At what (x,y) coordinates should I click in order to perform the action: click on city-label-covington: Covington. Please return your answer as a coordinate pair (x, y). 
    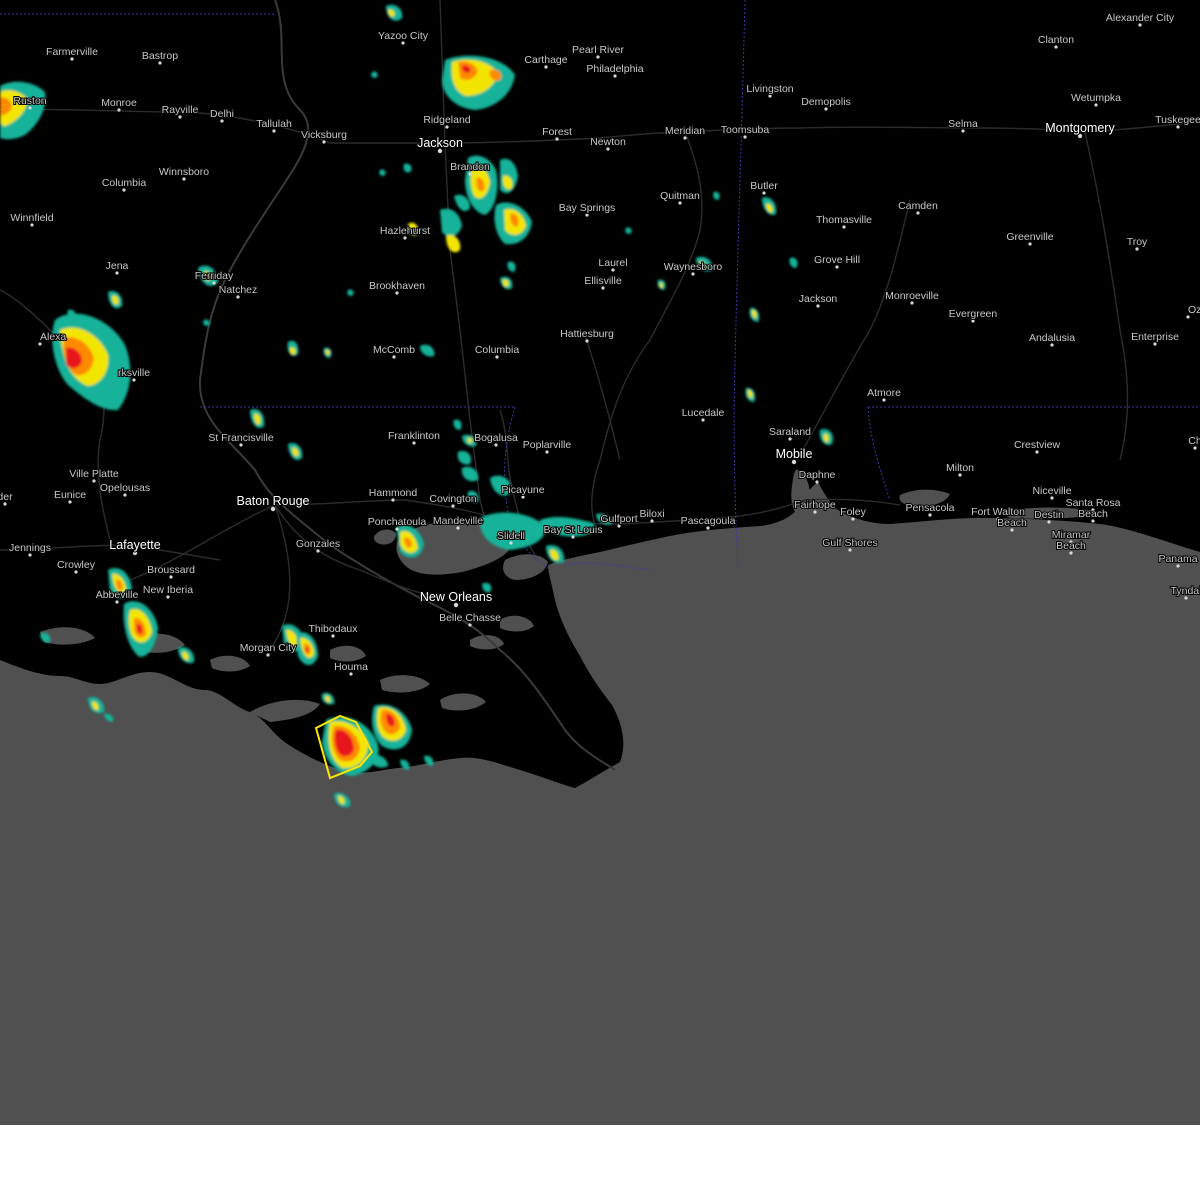
    Looking at the image, I should click on (452, 499).